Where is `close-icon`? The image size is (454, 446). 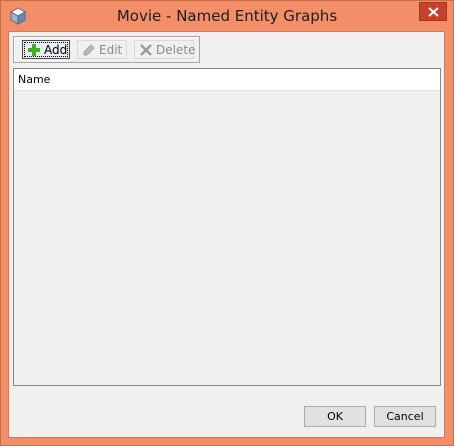 close-icon is located at coordinates (433, 12).